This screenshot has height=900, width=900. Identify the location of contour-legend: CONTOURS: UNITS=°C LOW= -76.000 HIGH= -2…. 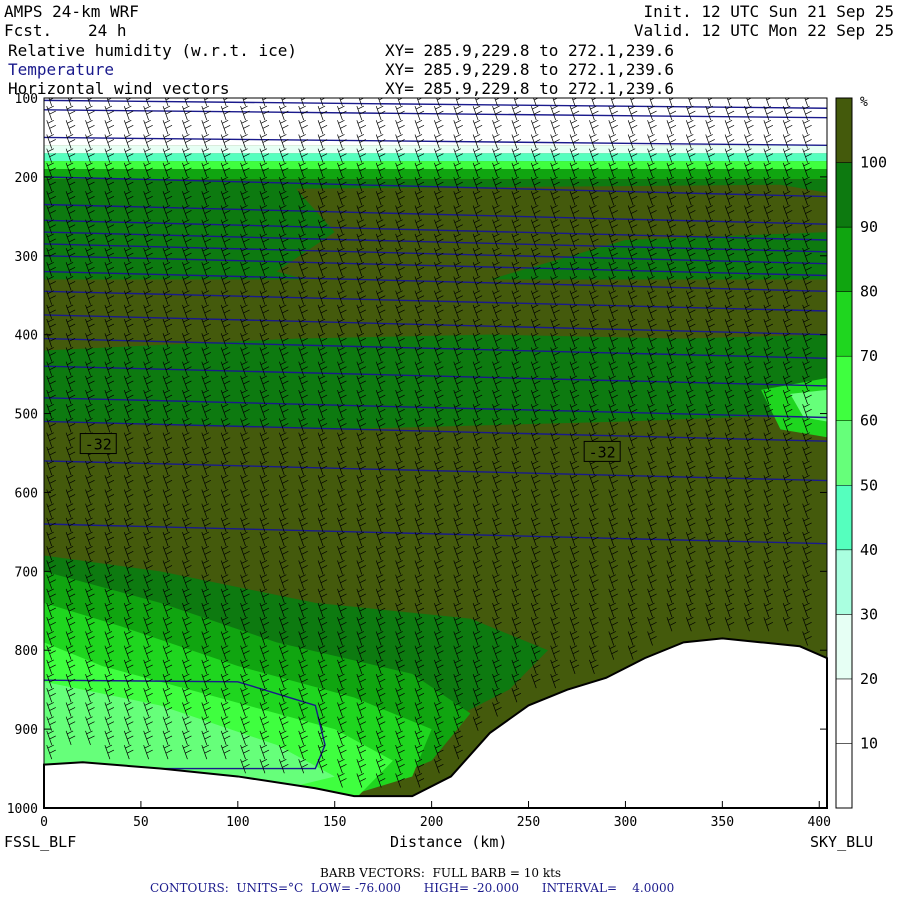
(412, 888).